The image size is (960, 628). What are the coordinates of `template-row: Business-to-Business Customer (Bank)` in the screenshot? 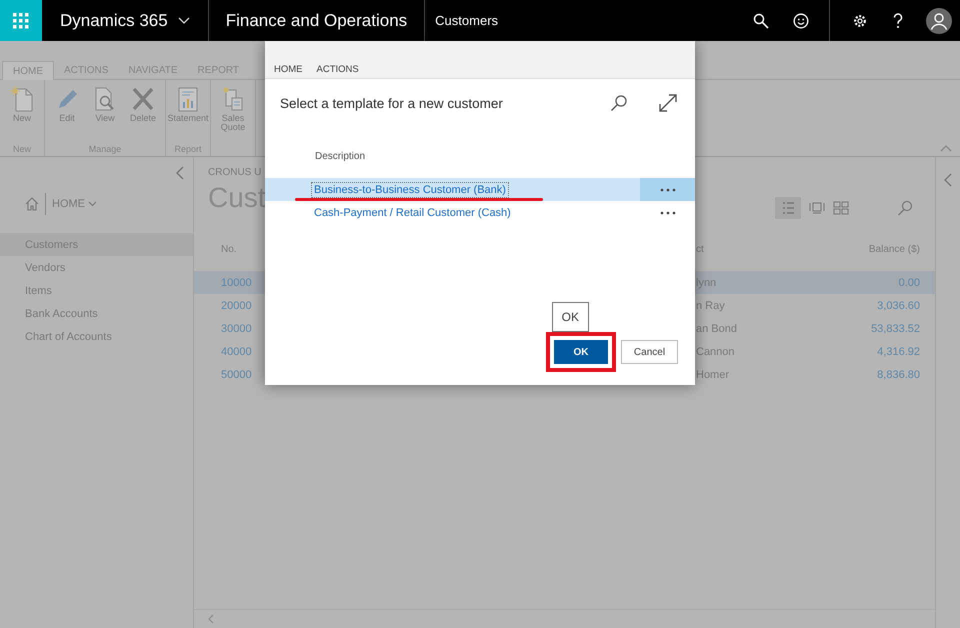 It's located at (480, 189).